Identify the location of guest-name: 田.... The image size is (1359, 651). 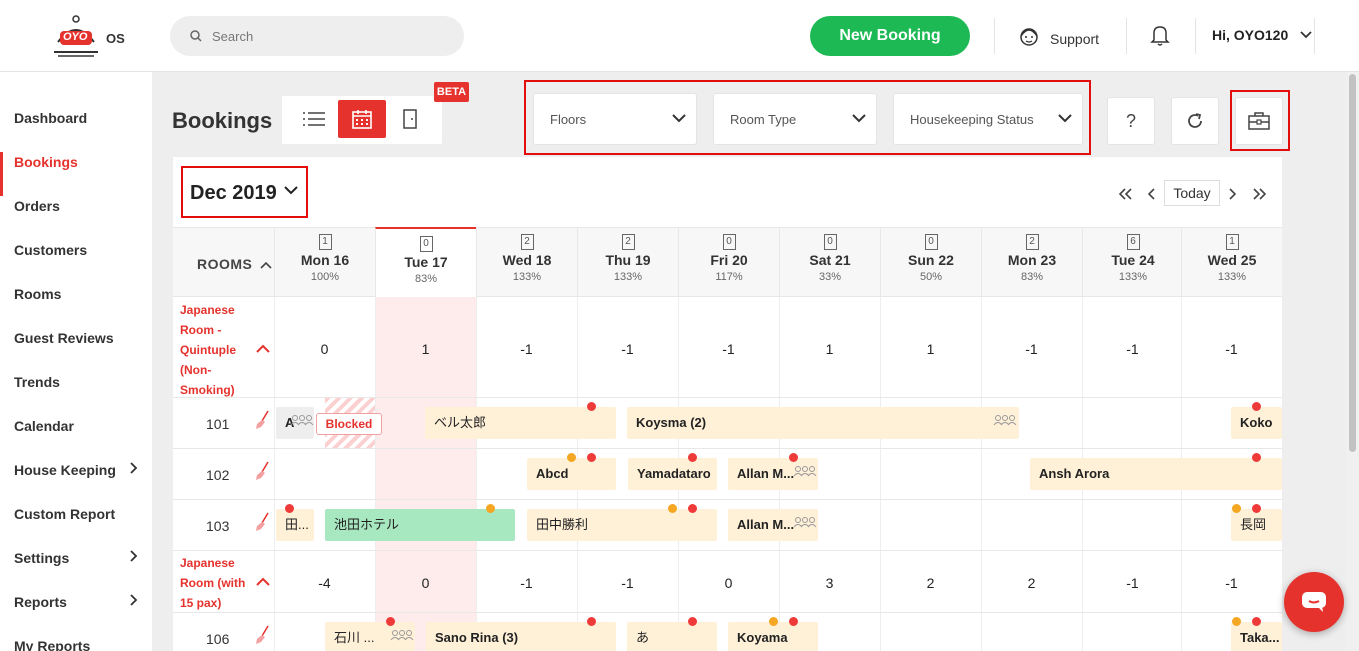
(297, 524).